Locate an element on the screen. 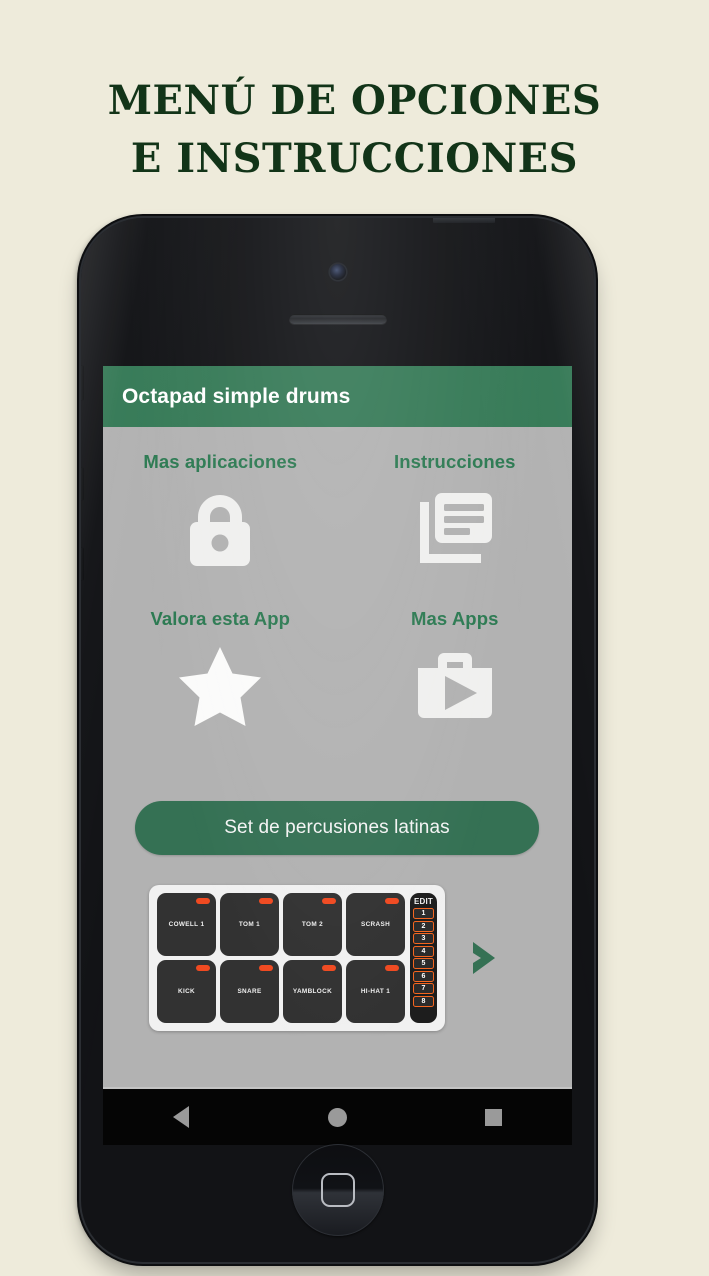 This screenshot has height=1276, width=709. option-mas-aplicaciones: Mas aplicaciones is located at coordinates (220, 529).